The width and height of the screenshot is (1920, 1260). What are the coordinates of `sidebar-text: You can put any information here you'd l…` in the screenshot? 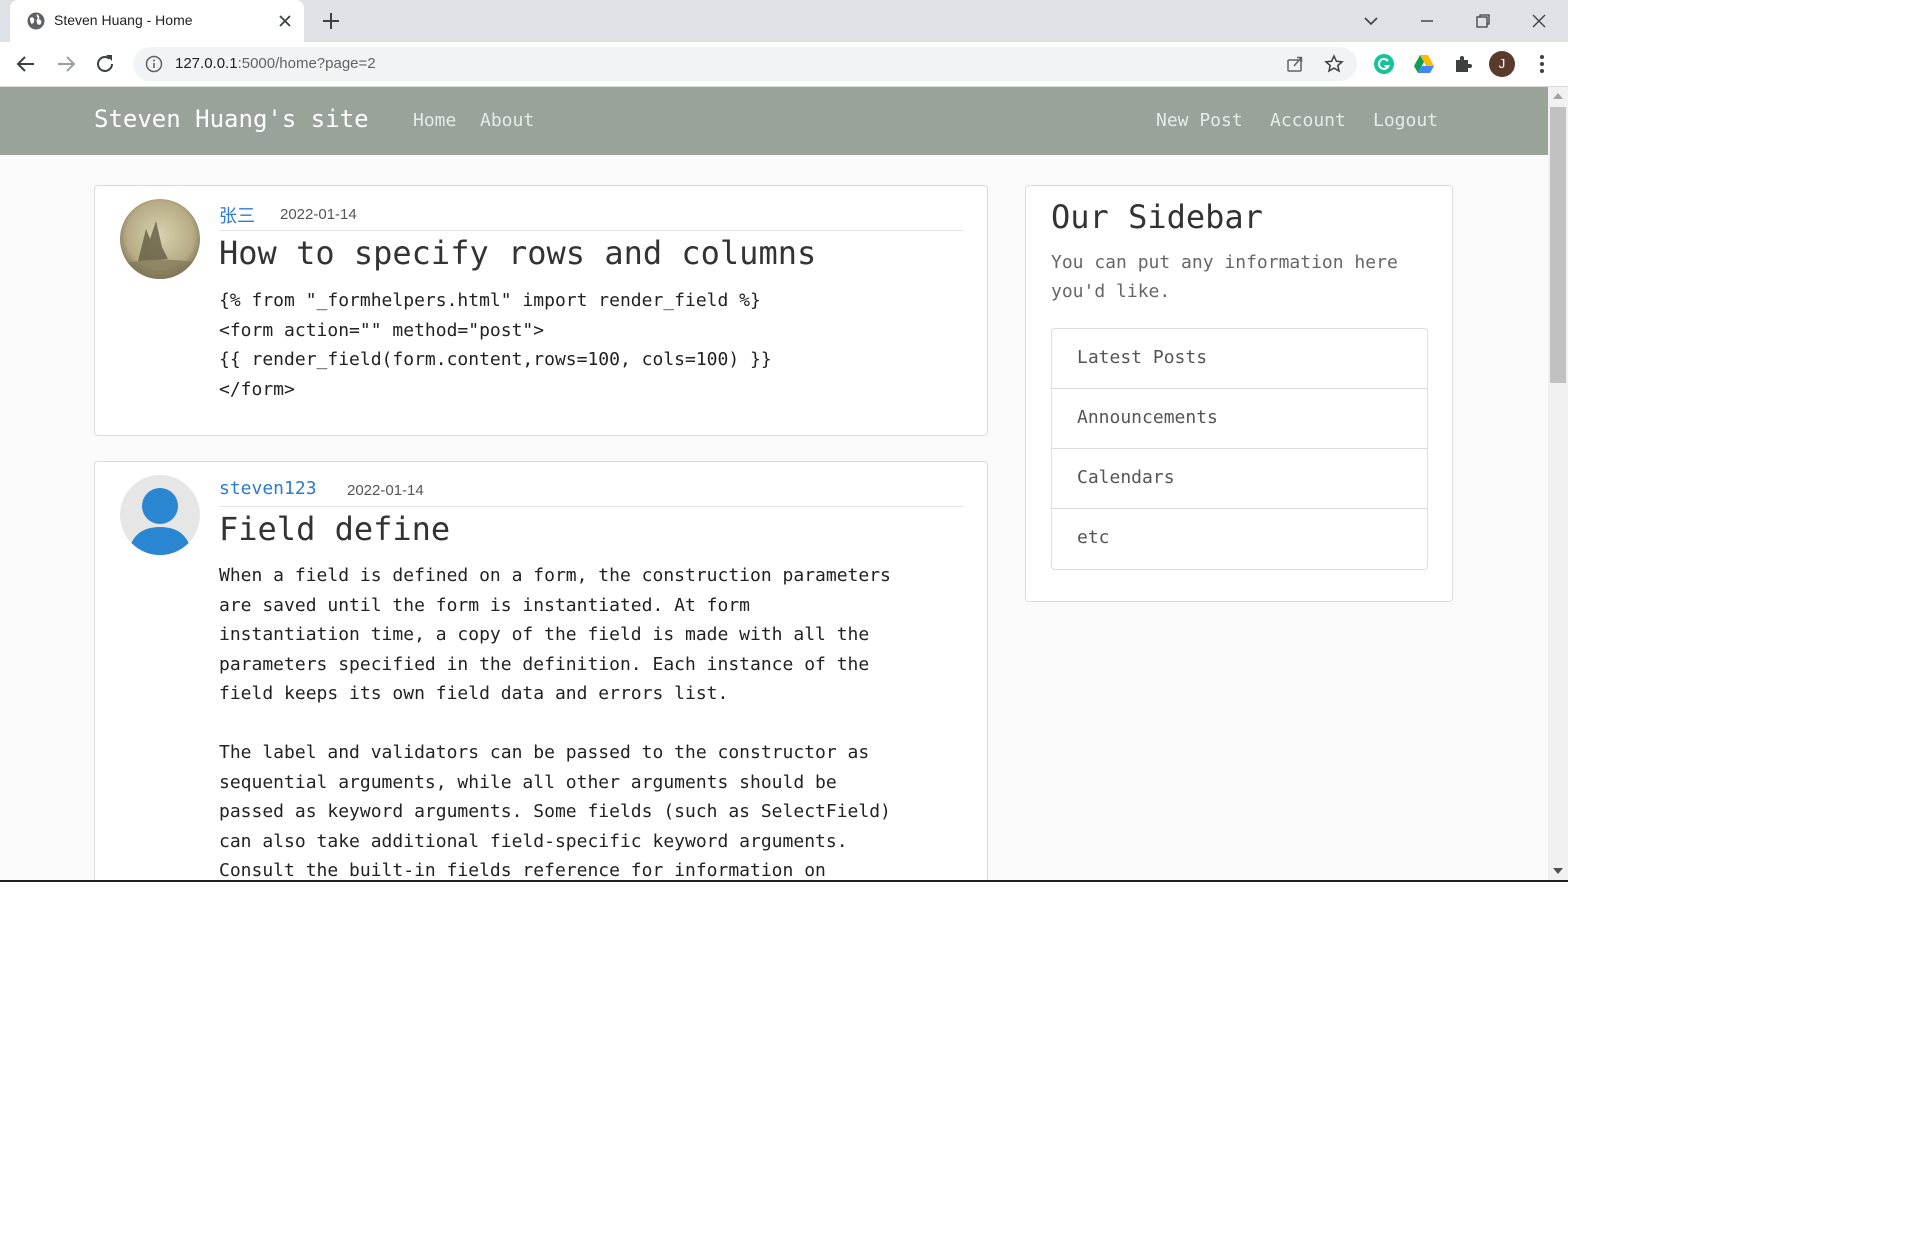 It's located at (1224, 277).